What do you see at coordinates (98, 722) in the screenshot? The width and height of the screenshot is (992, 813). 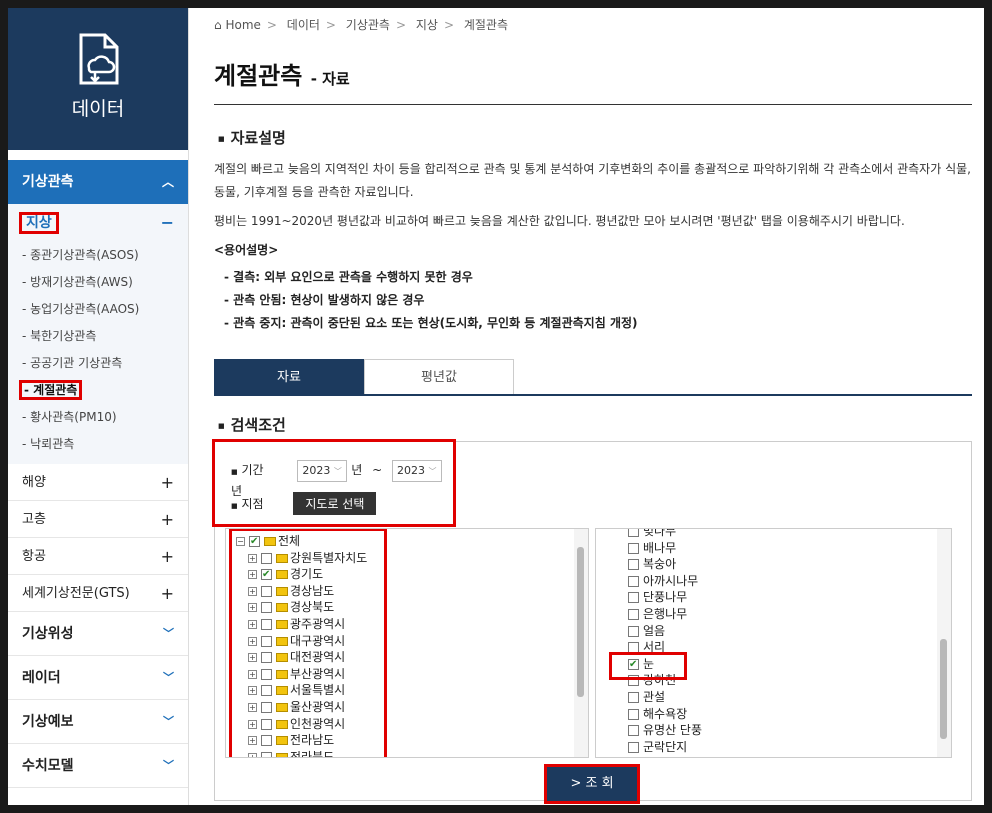 I see `sidebar-big-forecast: 기상예보 ﹀` at bounding box center [98, 722].